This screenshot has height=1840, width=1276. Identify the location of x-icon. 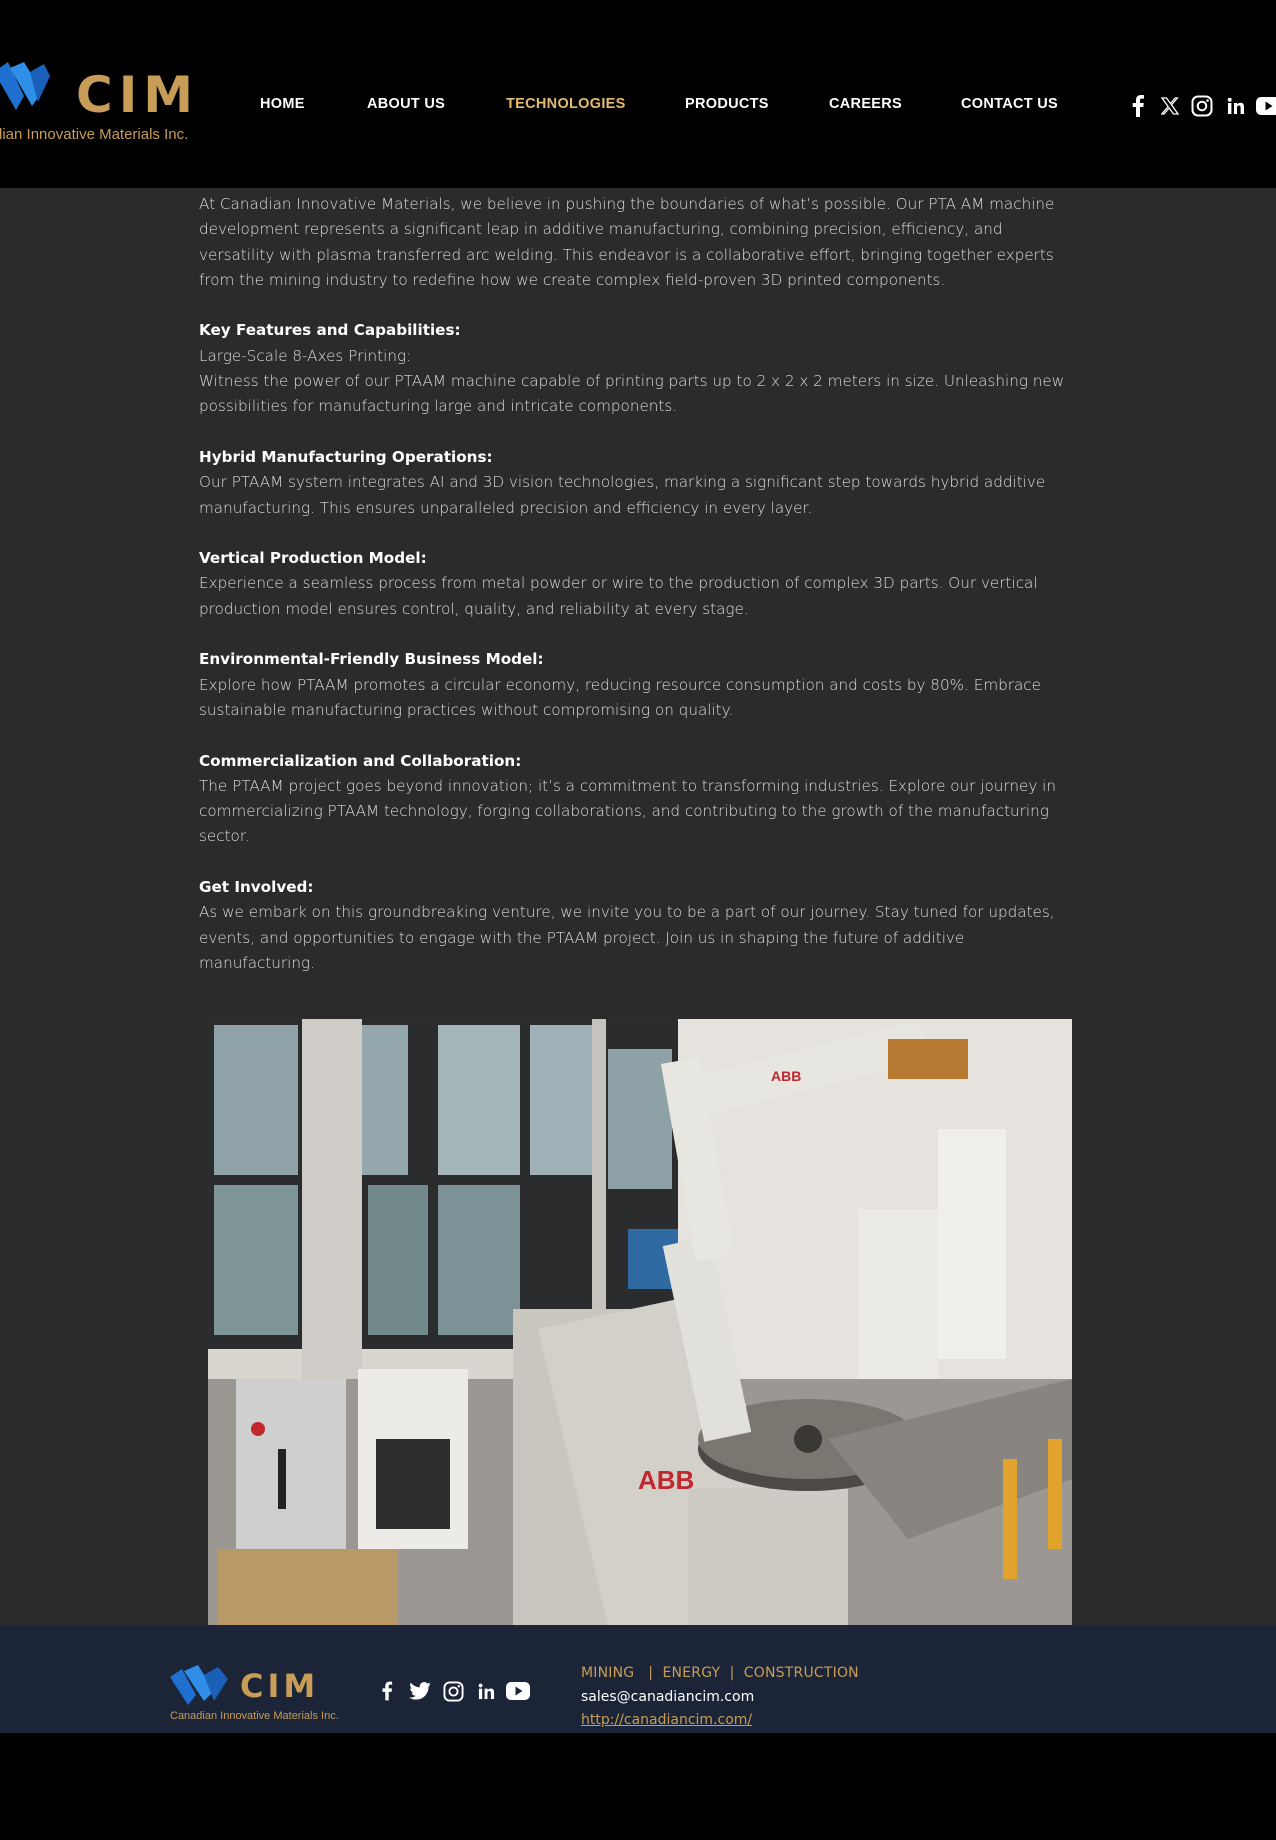
(1170, 106).